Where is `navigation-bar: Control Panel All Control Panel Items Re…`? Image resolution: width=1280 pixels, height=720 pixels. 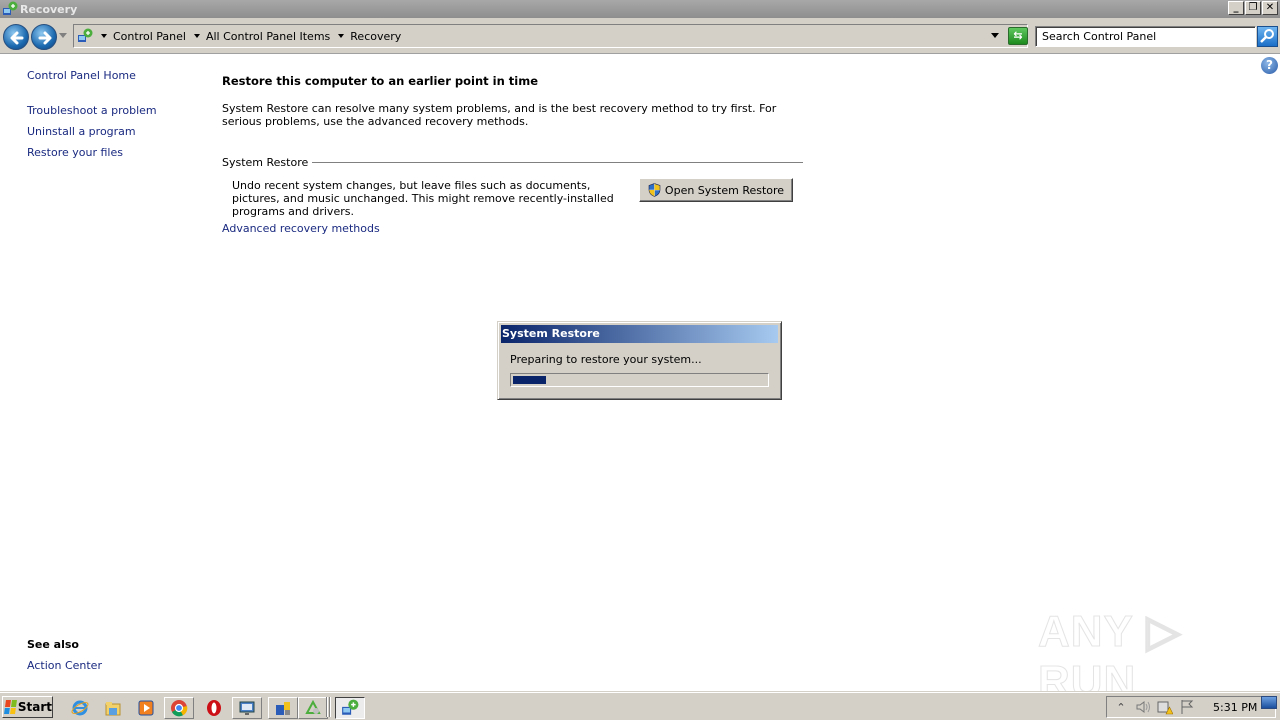 navigation-bar: Control Panel All Control Panel Items Re… is located at coordinates (640, 36).